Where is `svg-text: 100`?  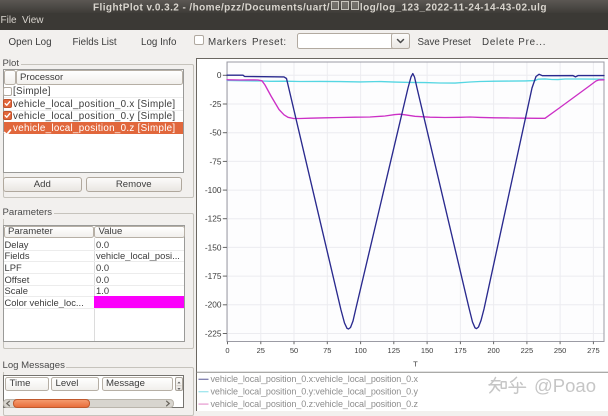
svg-text: 100 is located at coordinates (360, 350).